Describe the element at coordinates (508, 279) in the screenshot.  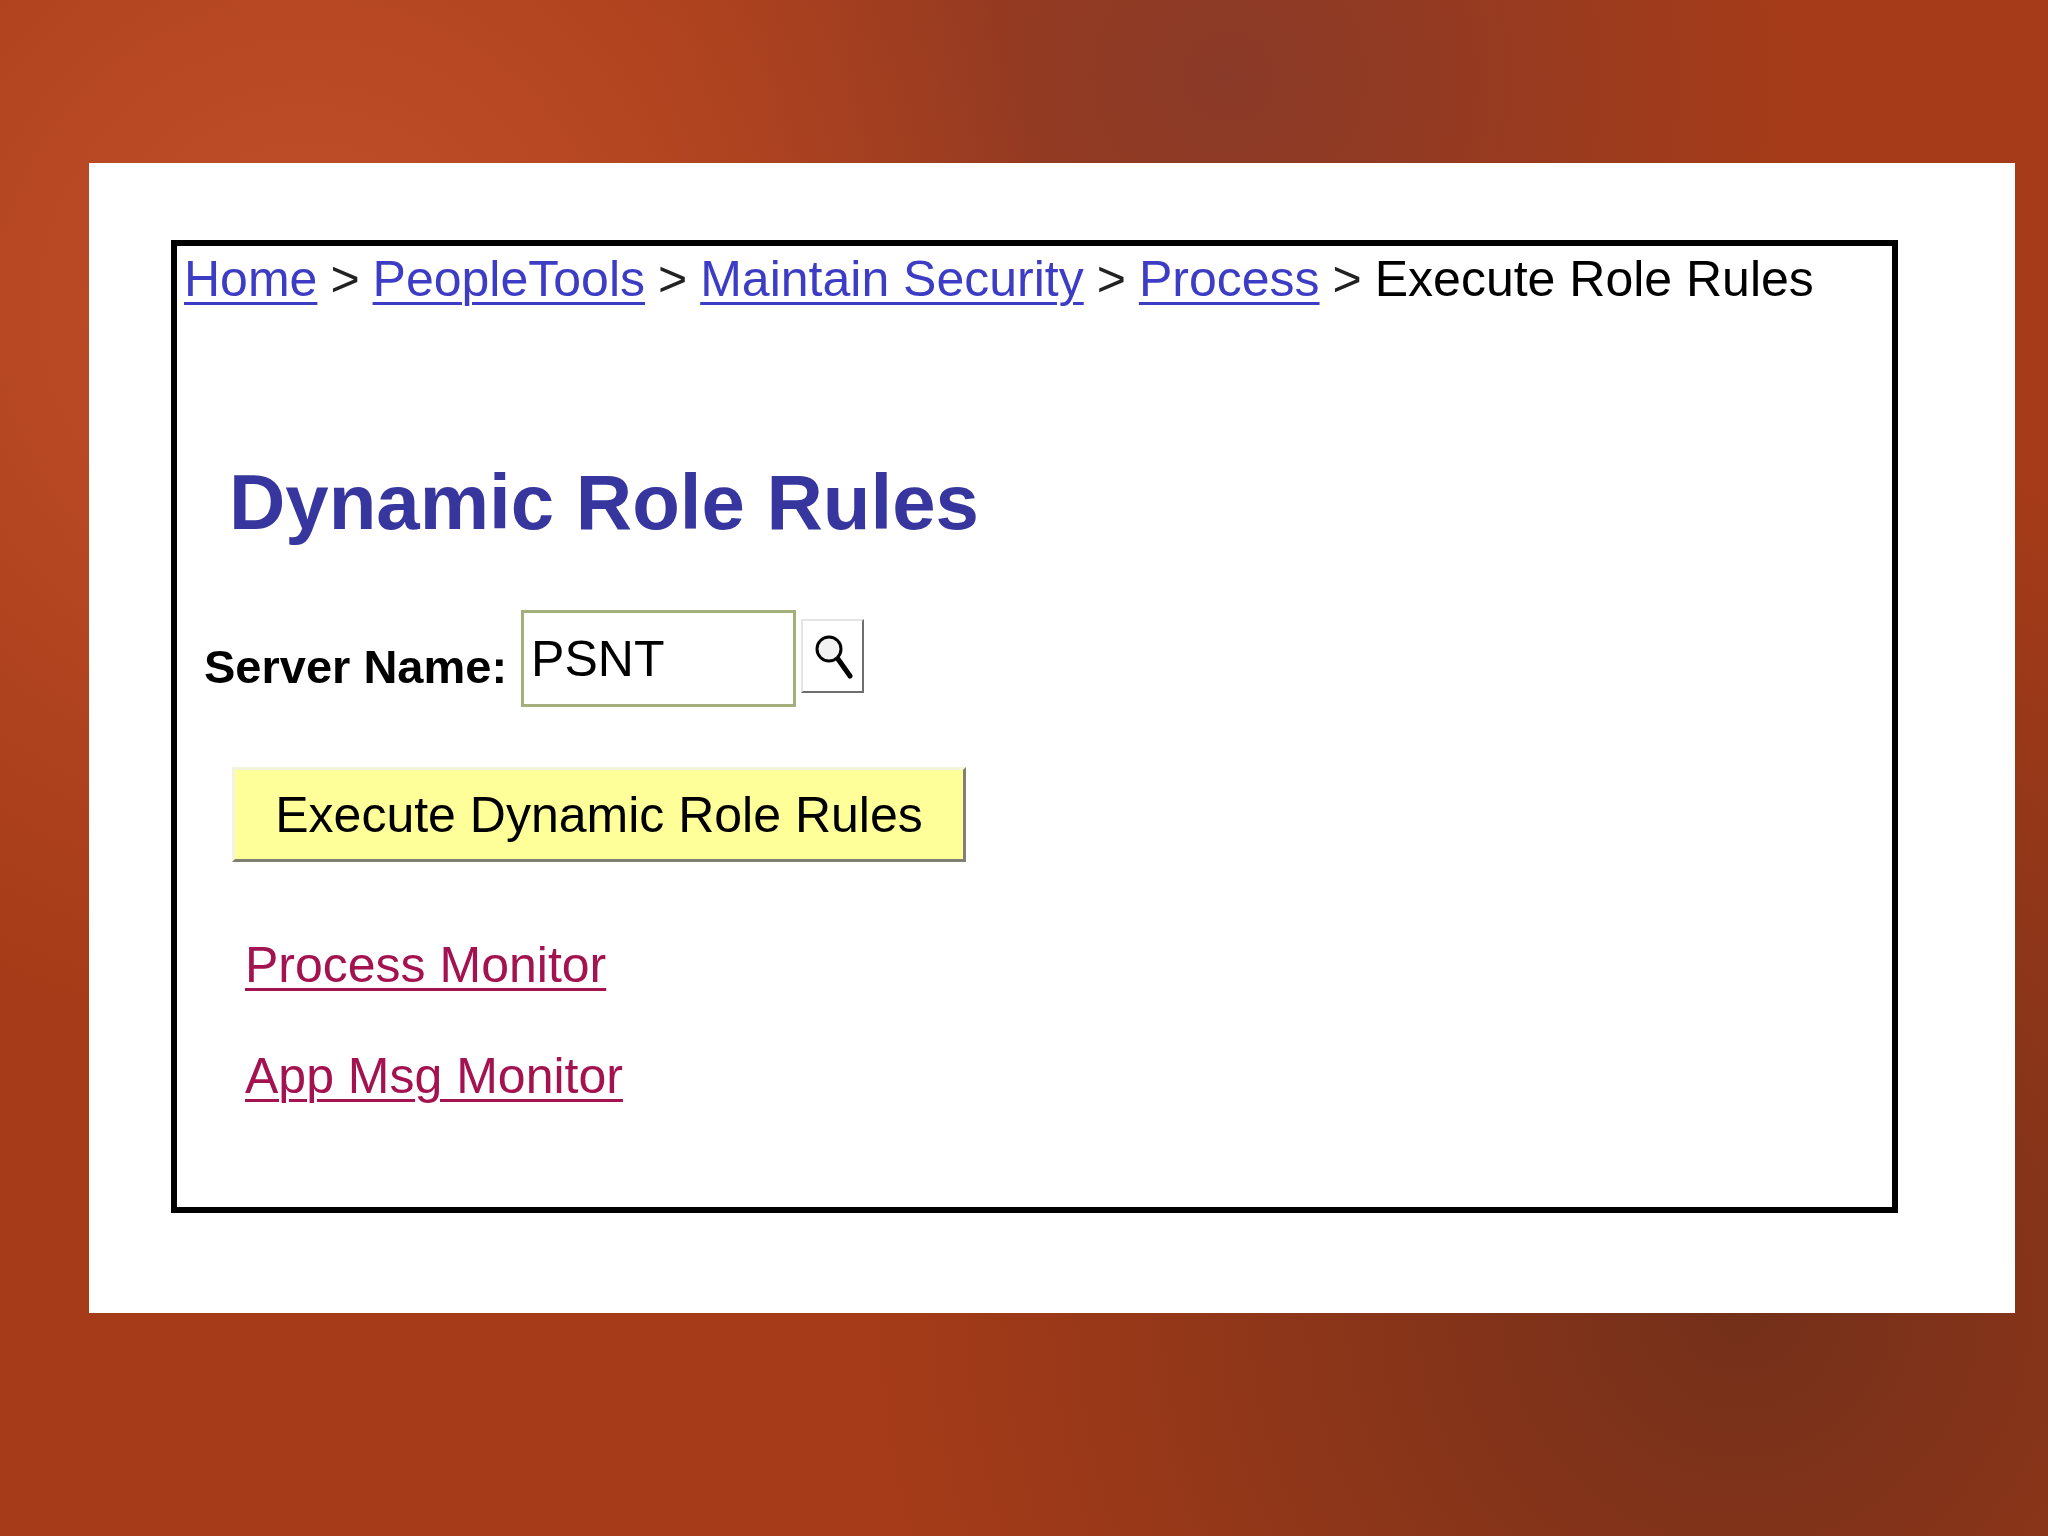
I see `breadcrumb-link: PeopleTools` at that location.